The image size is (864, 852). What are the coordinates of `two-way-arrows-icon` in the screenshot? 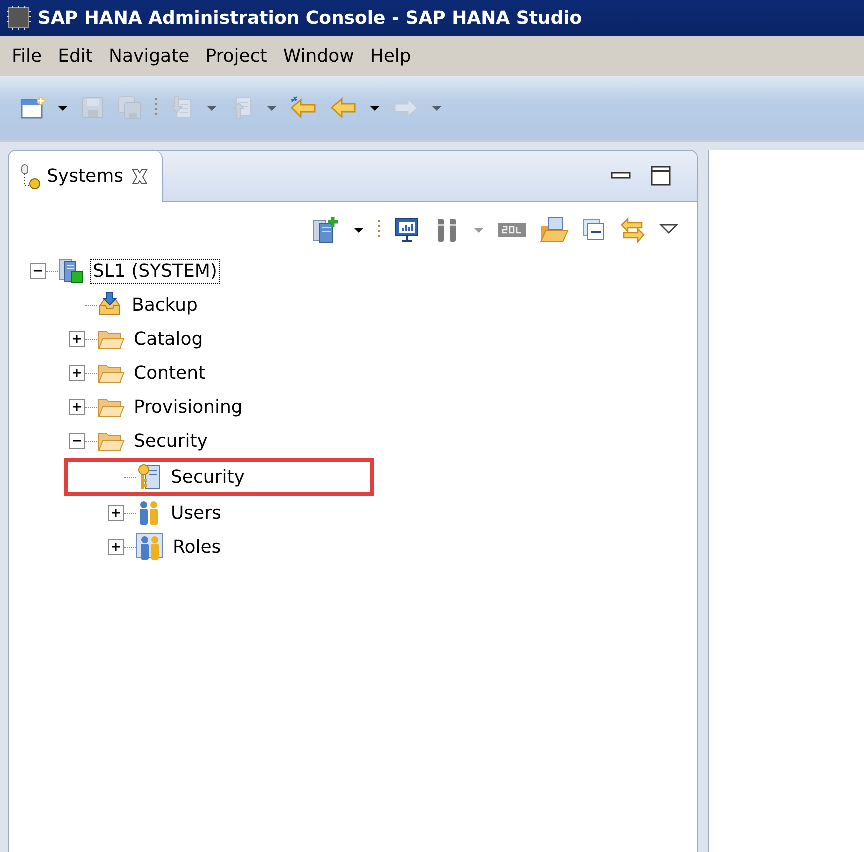 It's located at (633, 230).